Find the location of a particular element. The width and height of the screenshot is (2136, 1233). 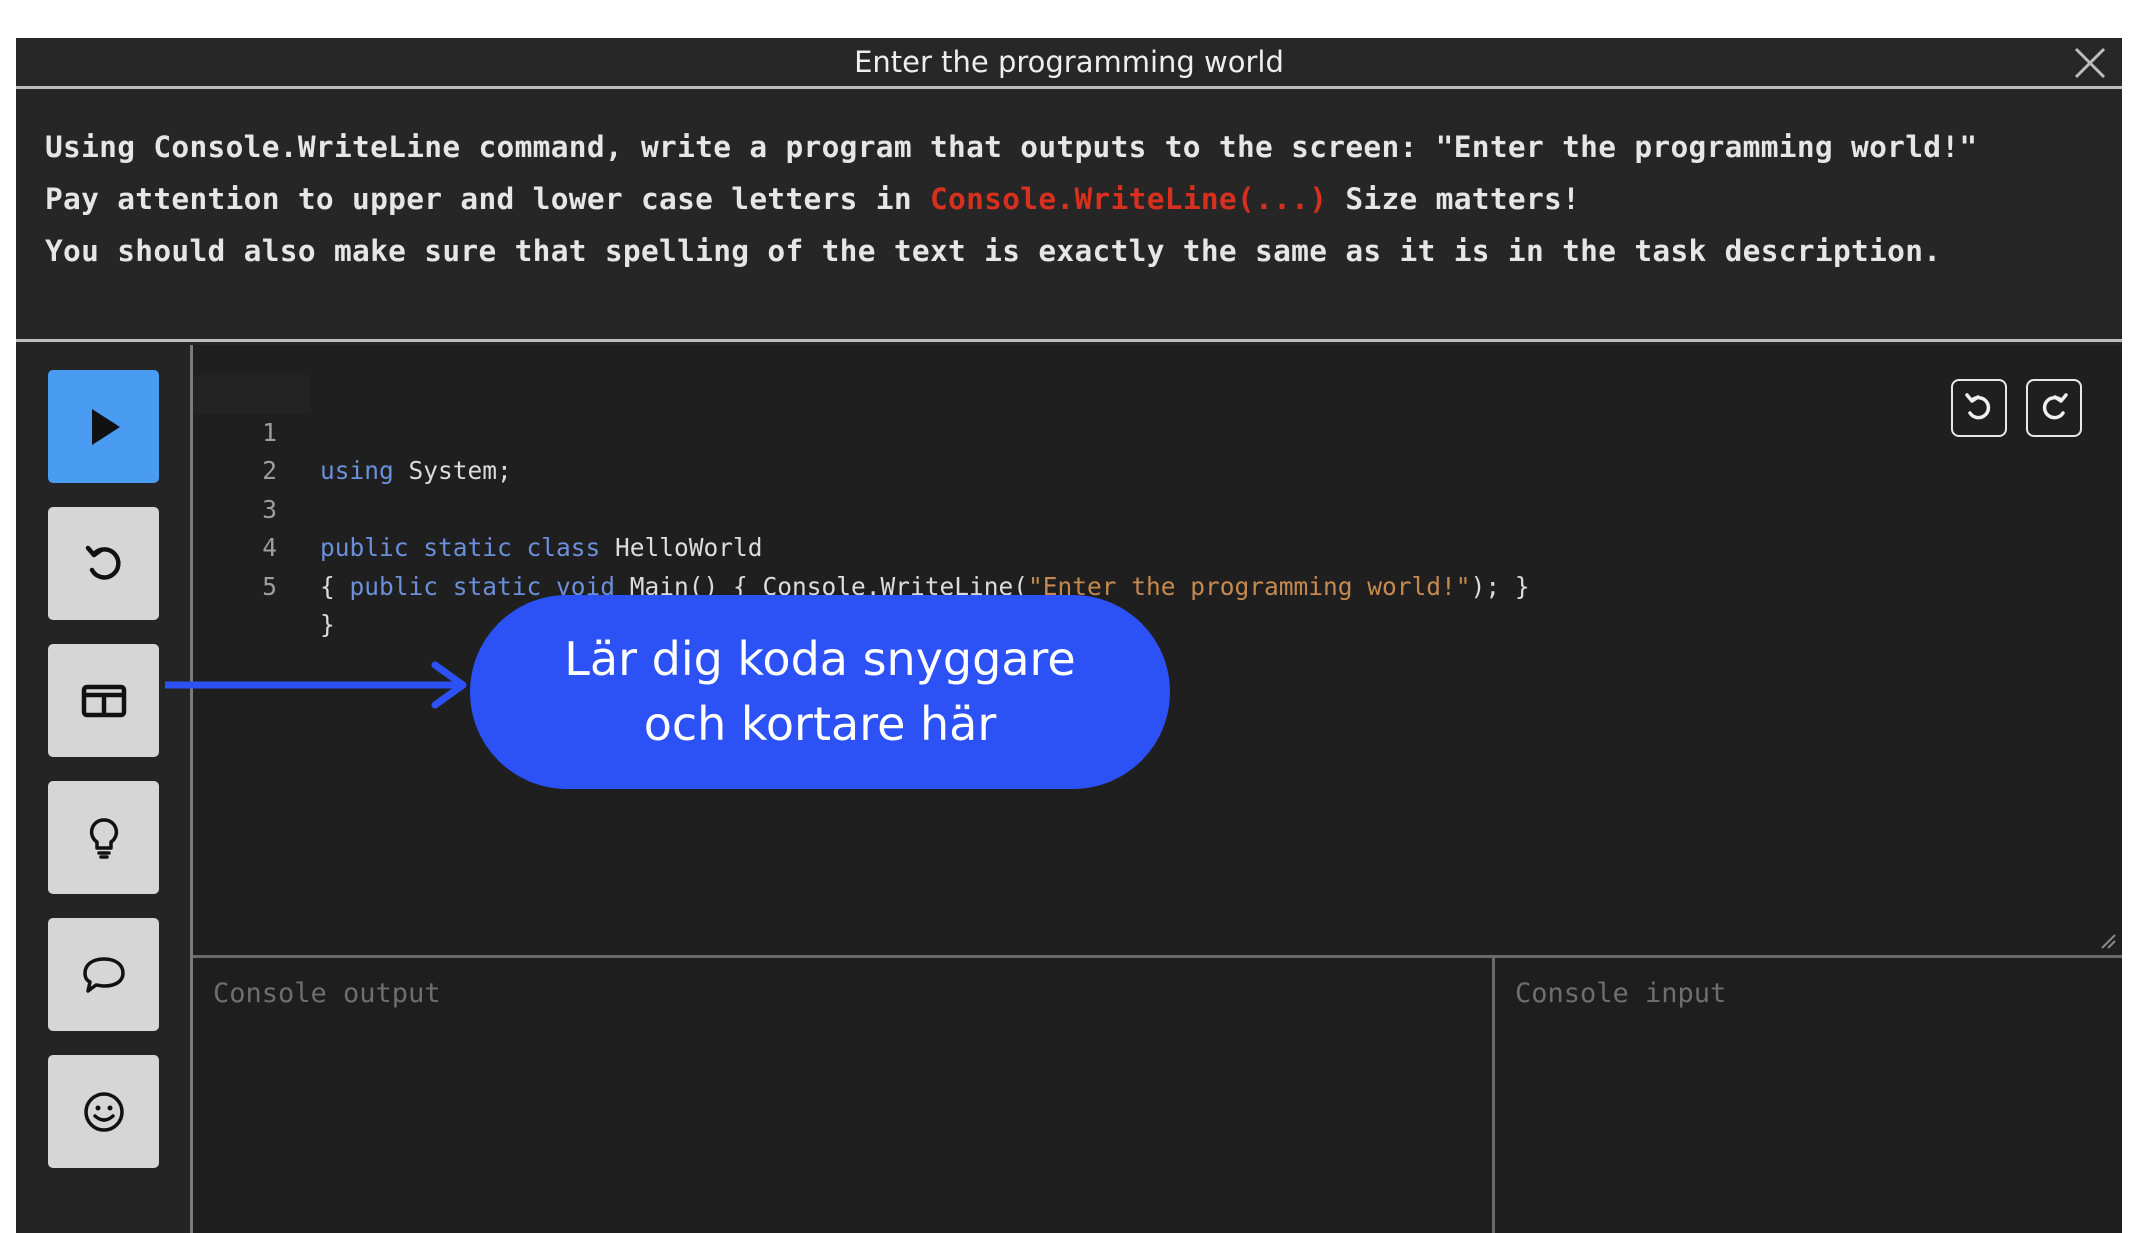

title-bar: Enter the programming world is located at coordinates (1069, 63).